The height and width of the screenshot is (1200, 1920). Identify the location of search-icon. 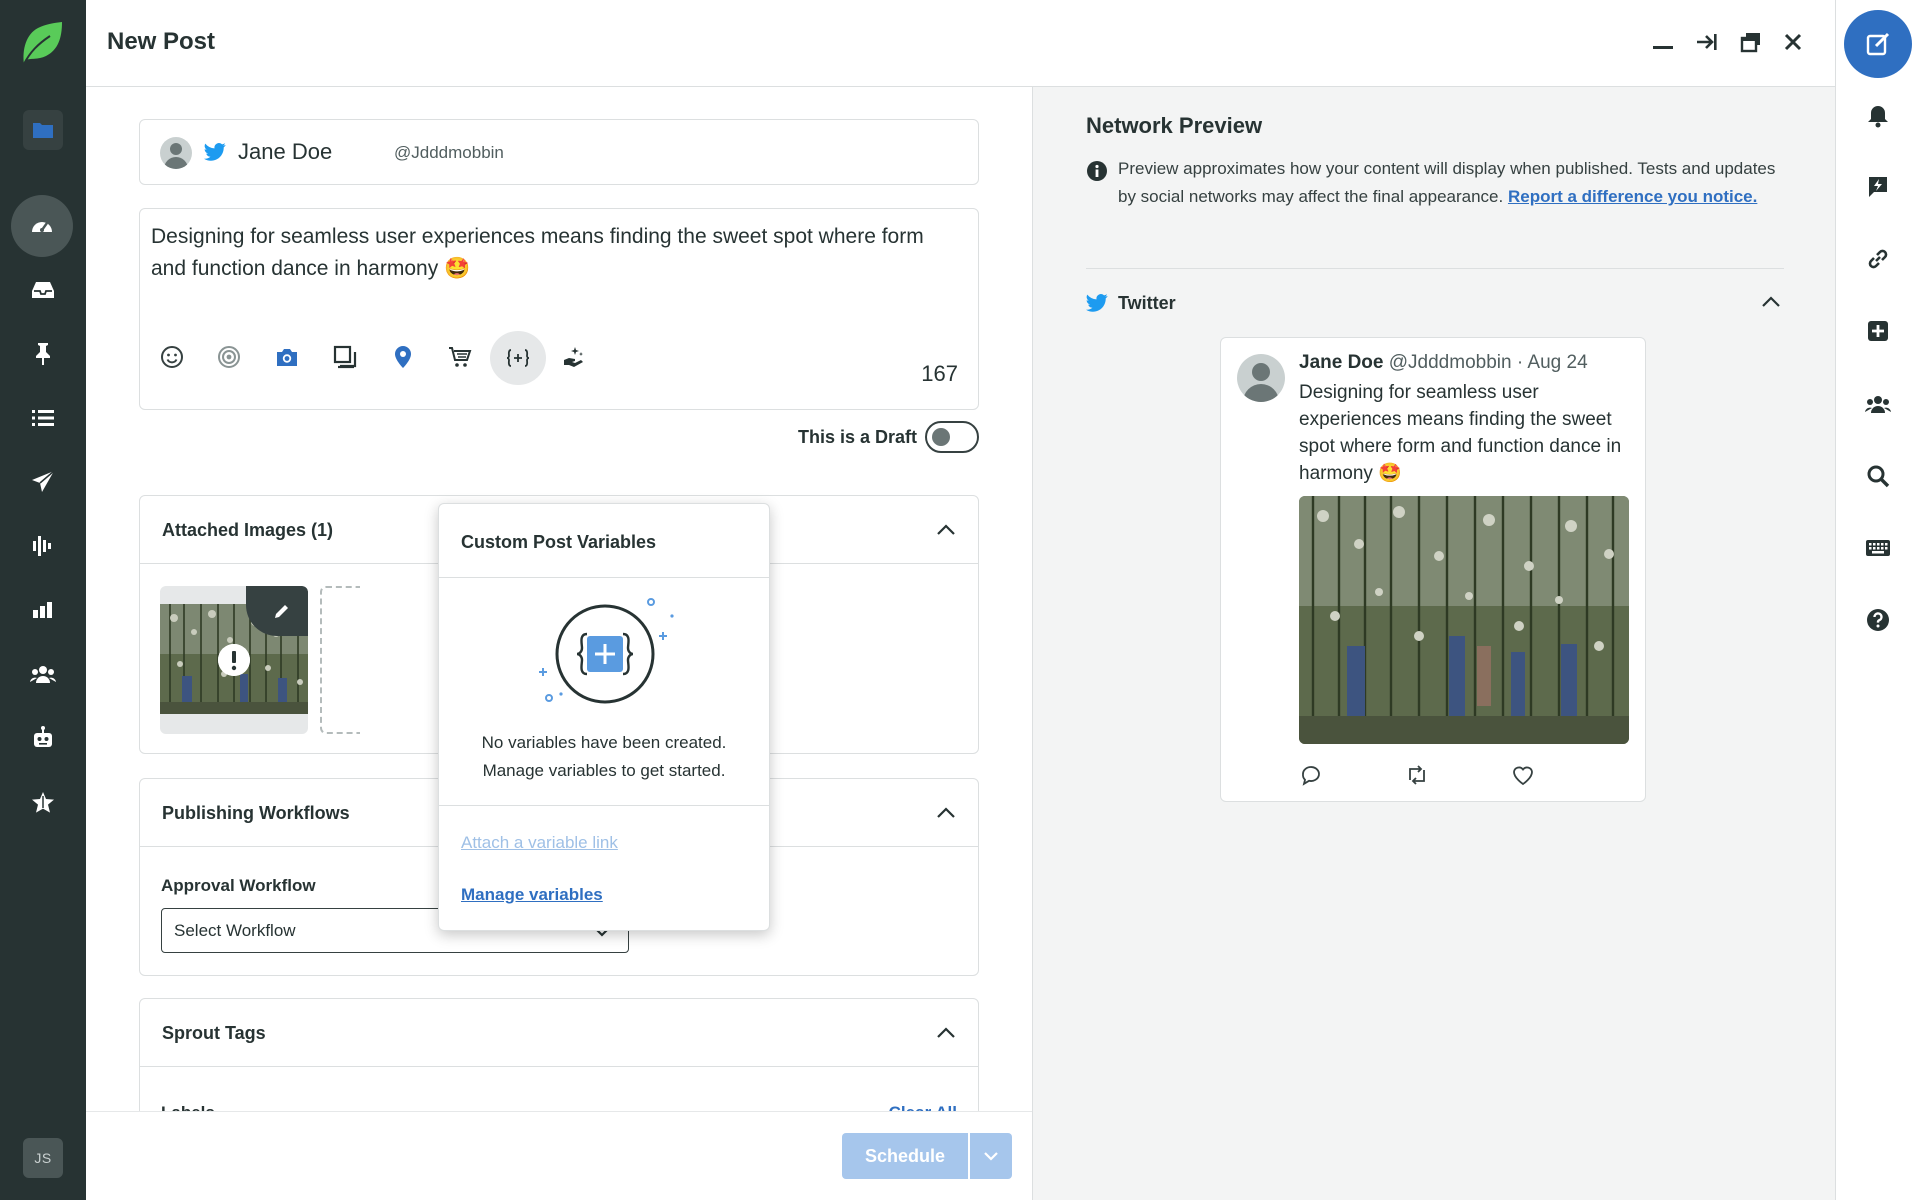
(1878, 476).